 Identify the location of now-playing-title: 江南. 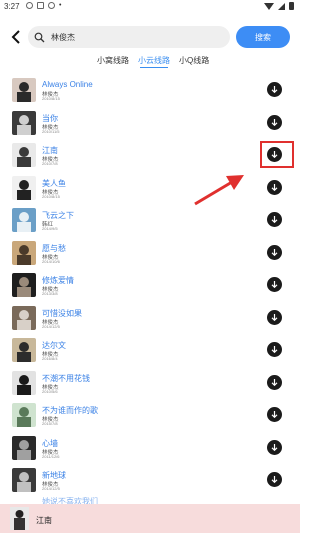
(44, 520).